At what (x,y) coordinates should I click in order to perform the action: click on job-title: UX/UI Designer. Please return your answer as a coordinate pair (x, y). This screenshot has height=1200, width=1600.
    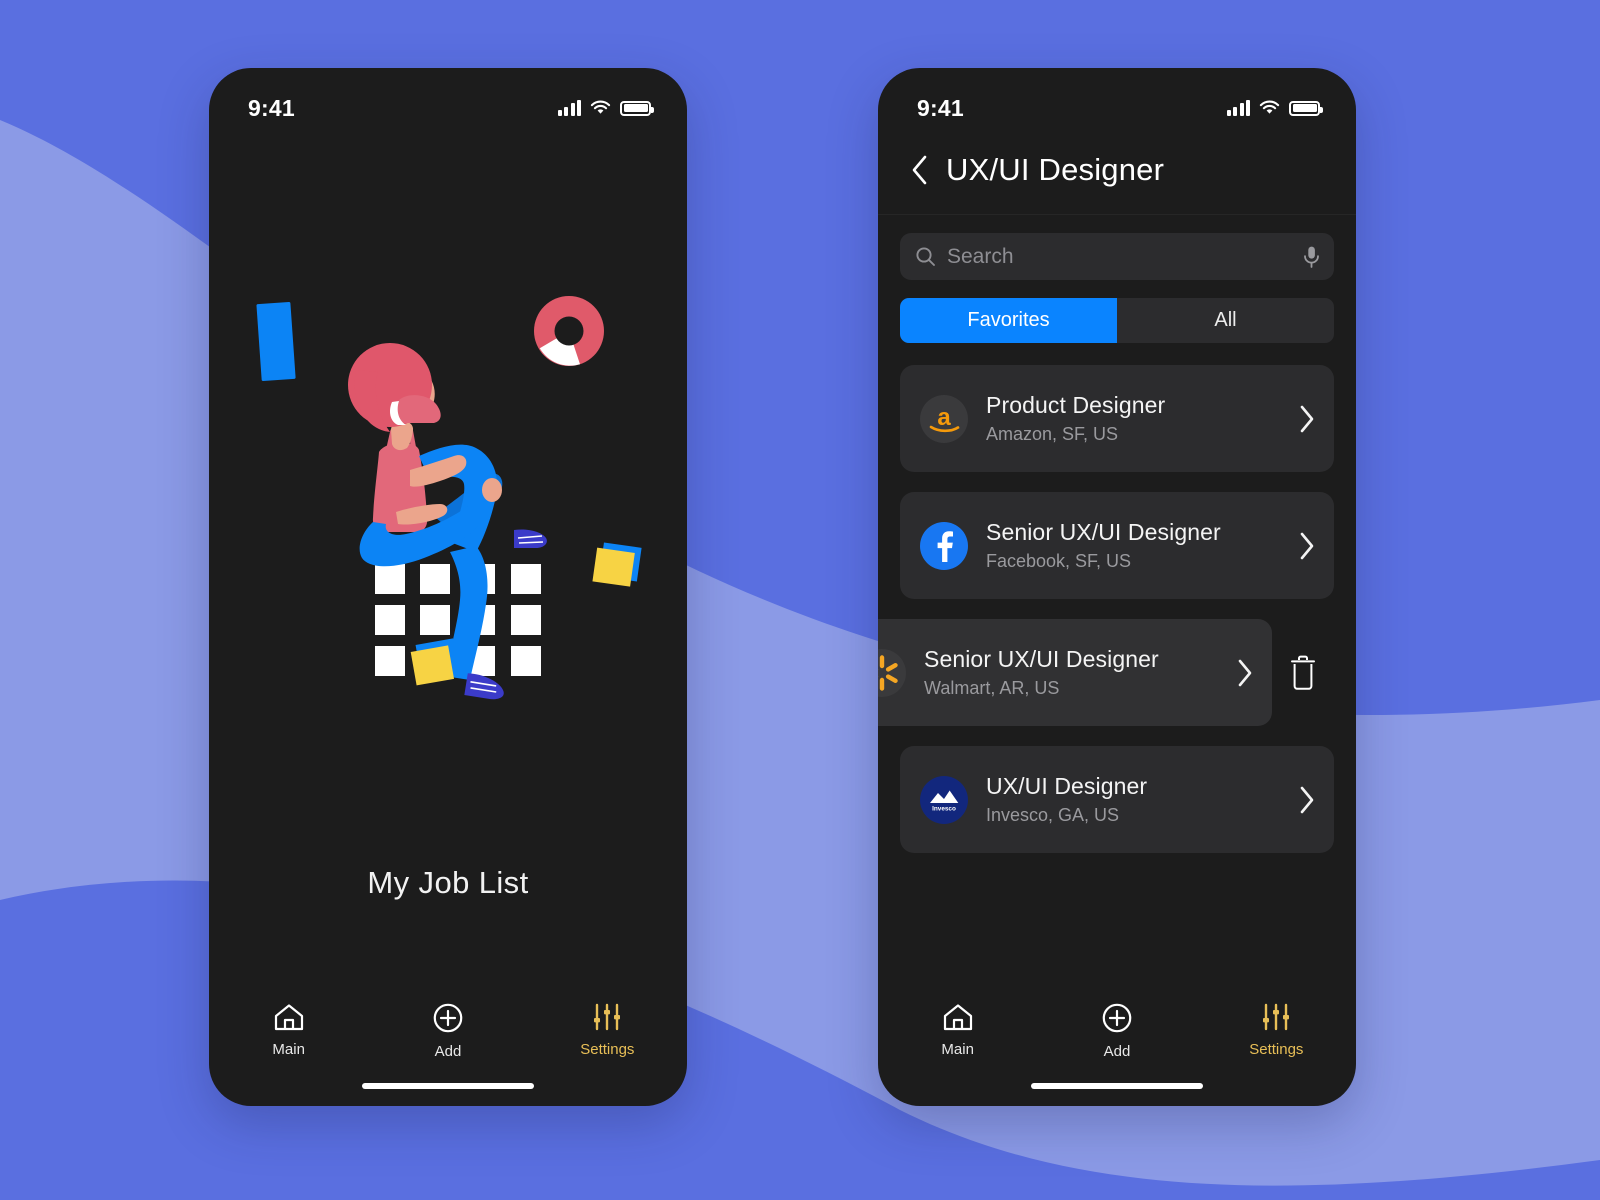
    Looking at the image, I should click on (1067, 786).